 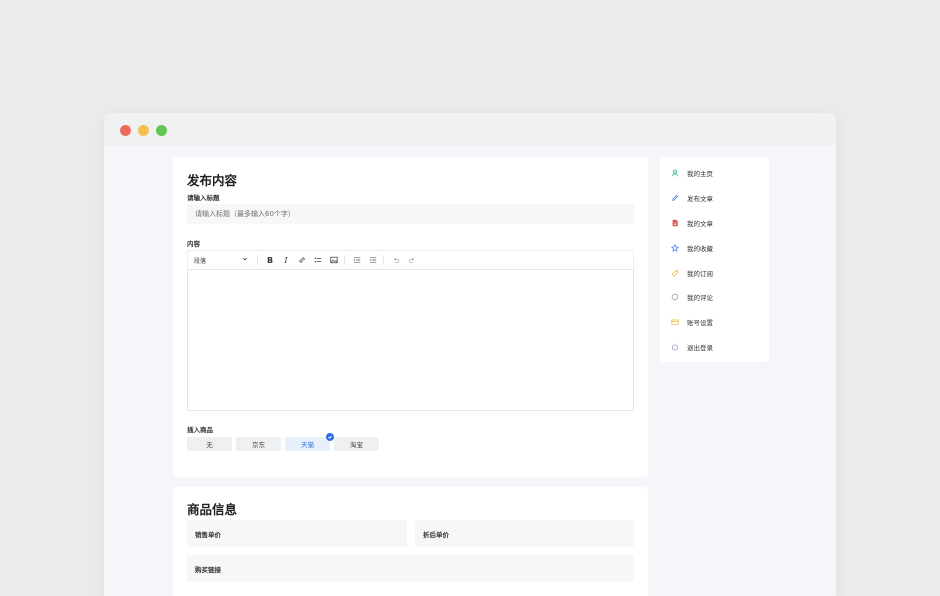 What do you see at coordinates (470, 129) in the screenshot?
I see `title-bar` at bounding box center [470, 129].